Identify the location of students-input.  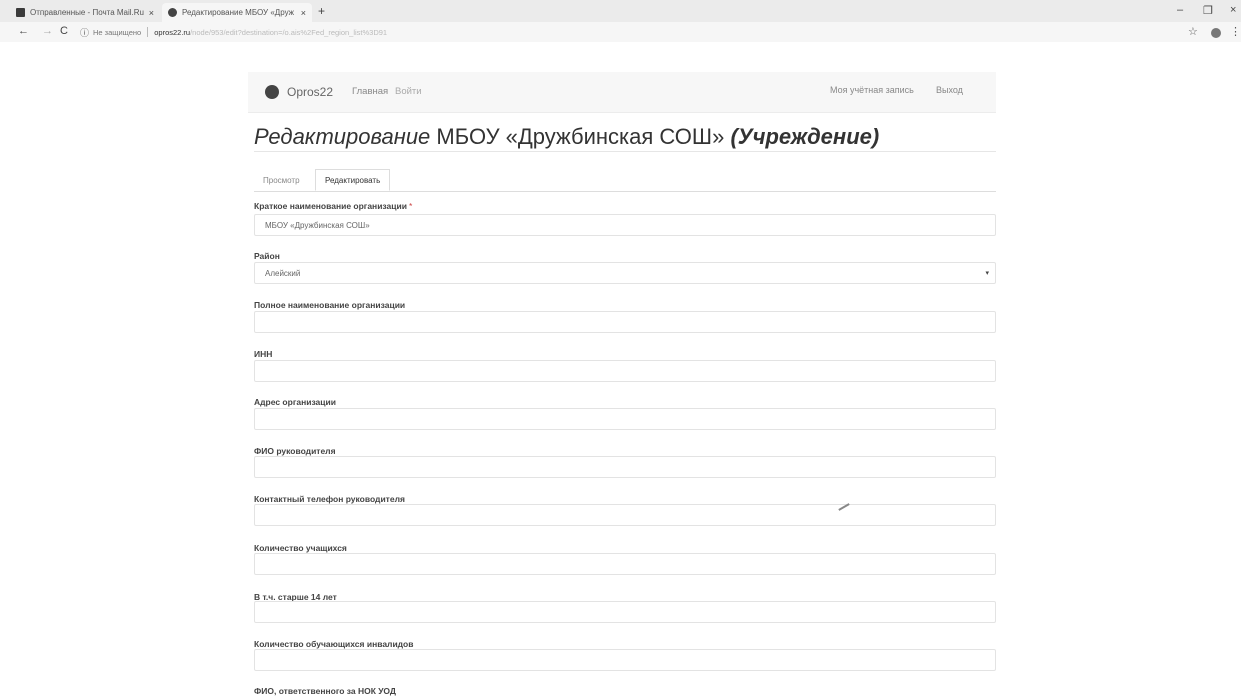
(625, 564).